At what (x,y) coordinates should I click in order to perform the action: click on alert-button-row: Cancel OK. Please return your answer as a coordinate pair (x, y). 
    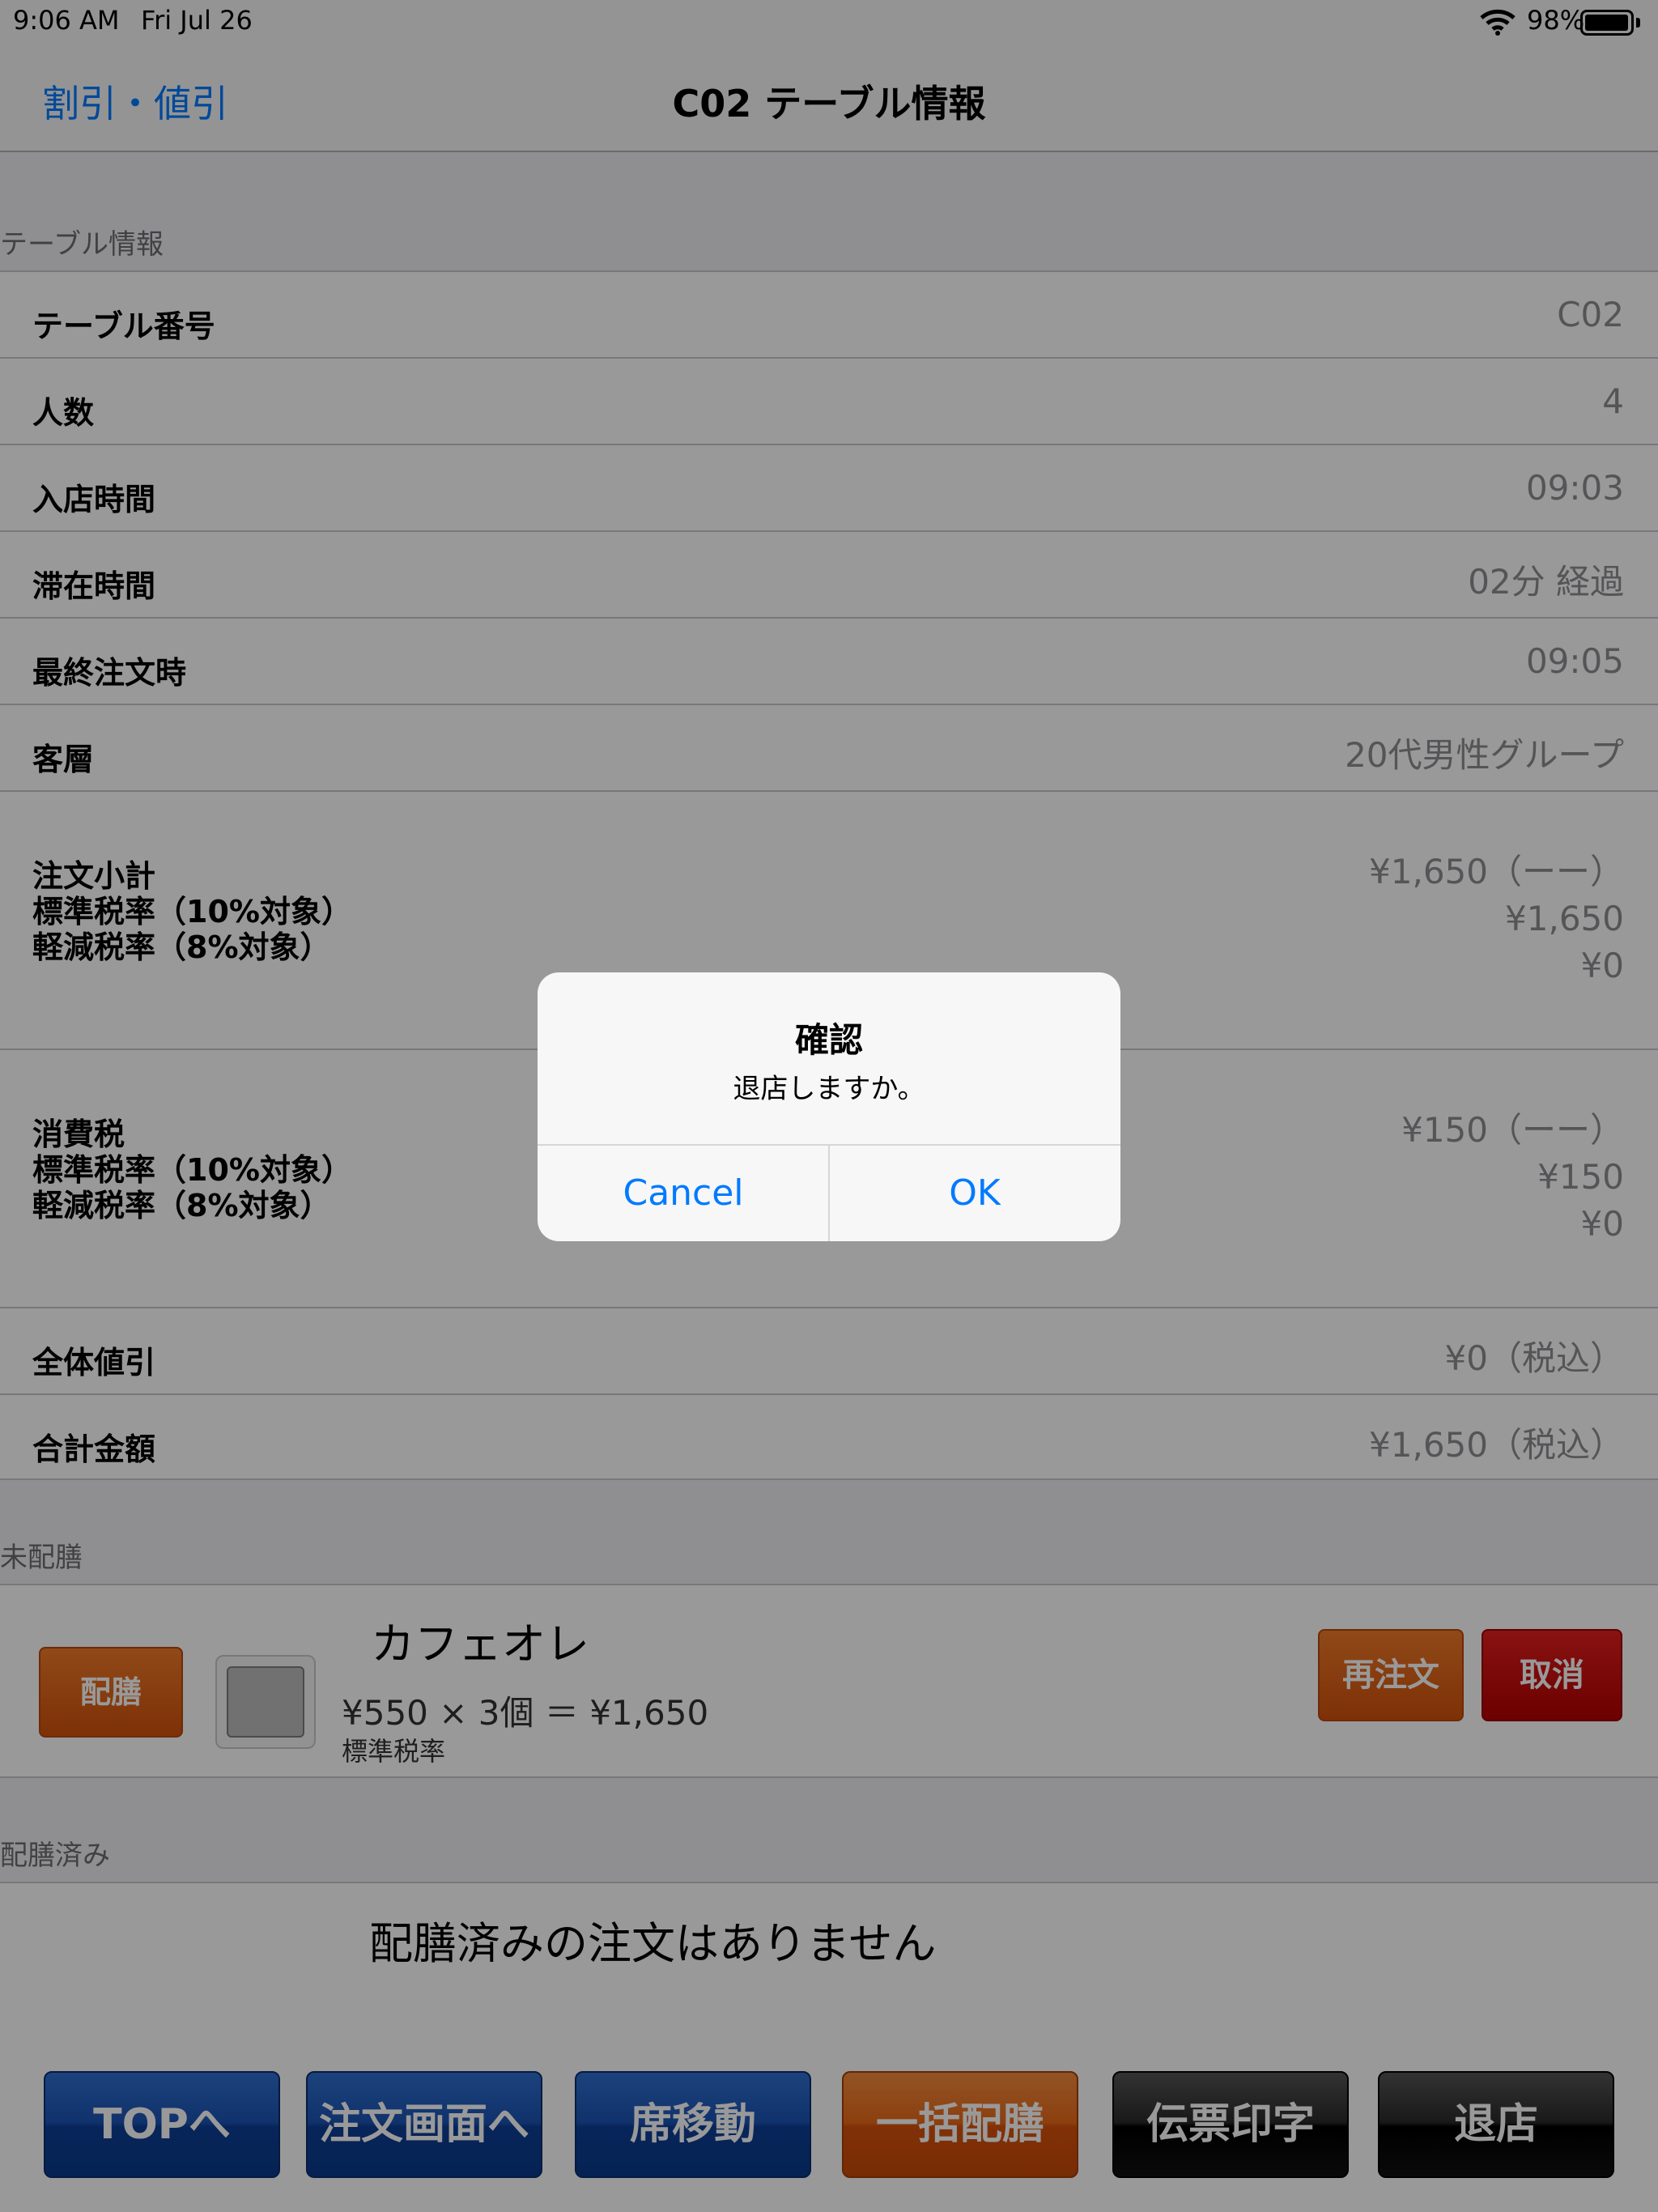
    Looking at the image, I should click on (829, 1193).